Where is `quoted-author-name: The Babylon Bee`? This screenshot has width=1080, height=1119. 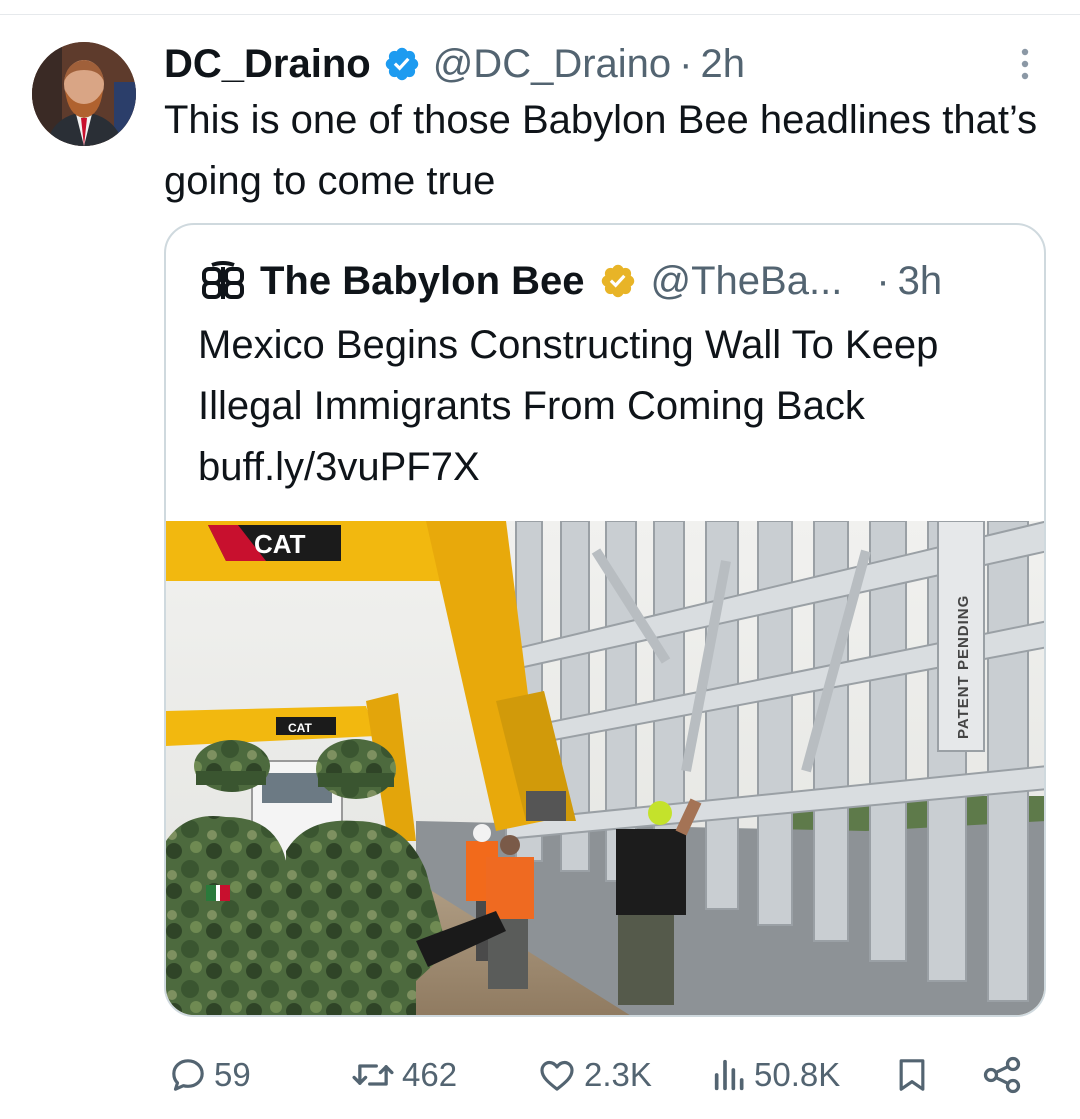
quoted-author-name: The Babylon Bee is located at coordinates (422, 281).